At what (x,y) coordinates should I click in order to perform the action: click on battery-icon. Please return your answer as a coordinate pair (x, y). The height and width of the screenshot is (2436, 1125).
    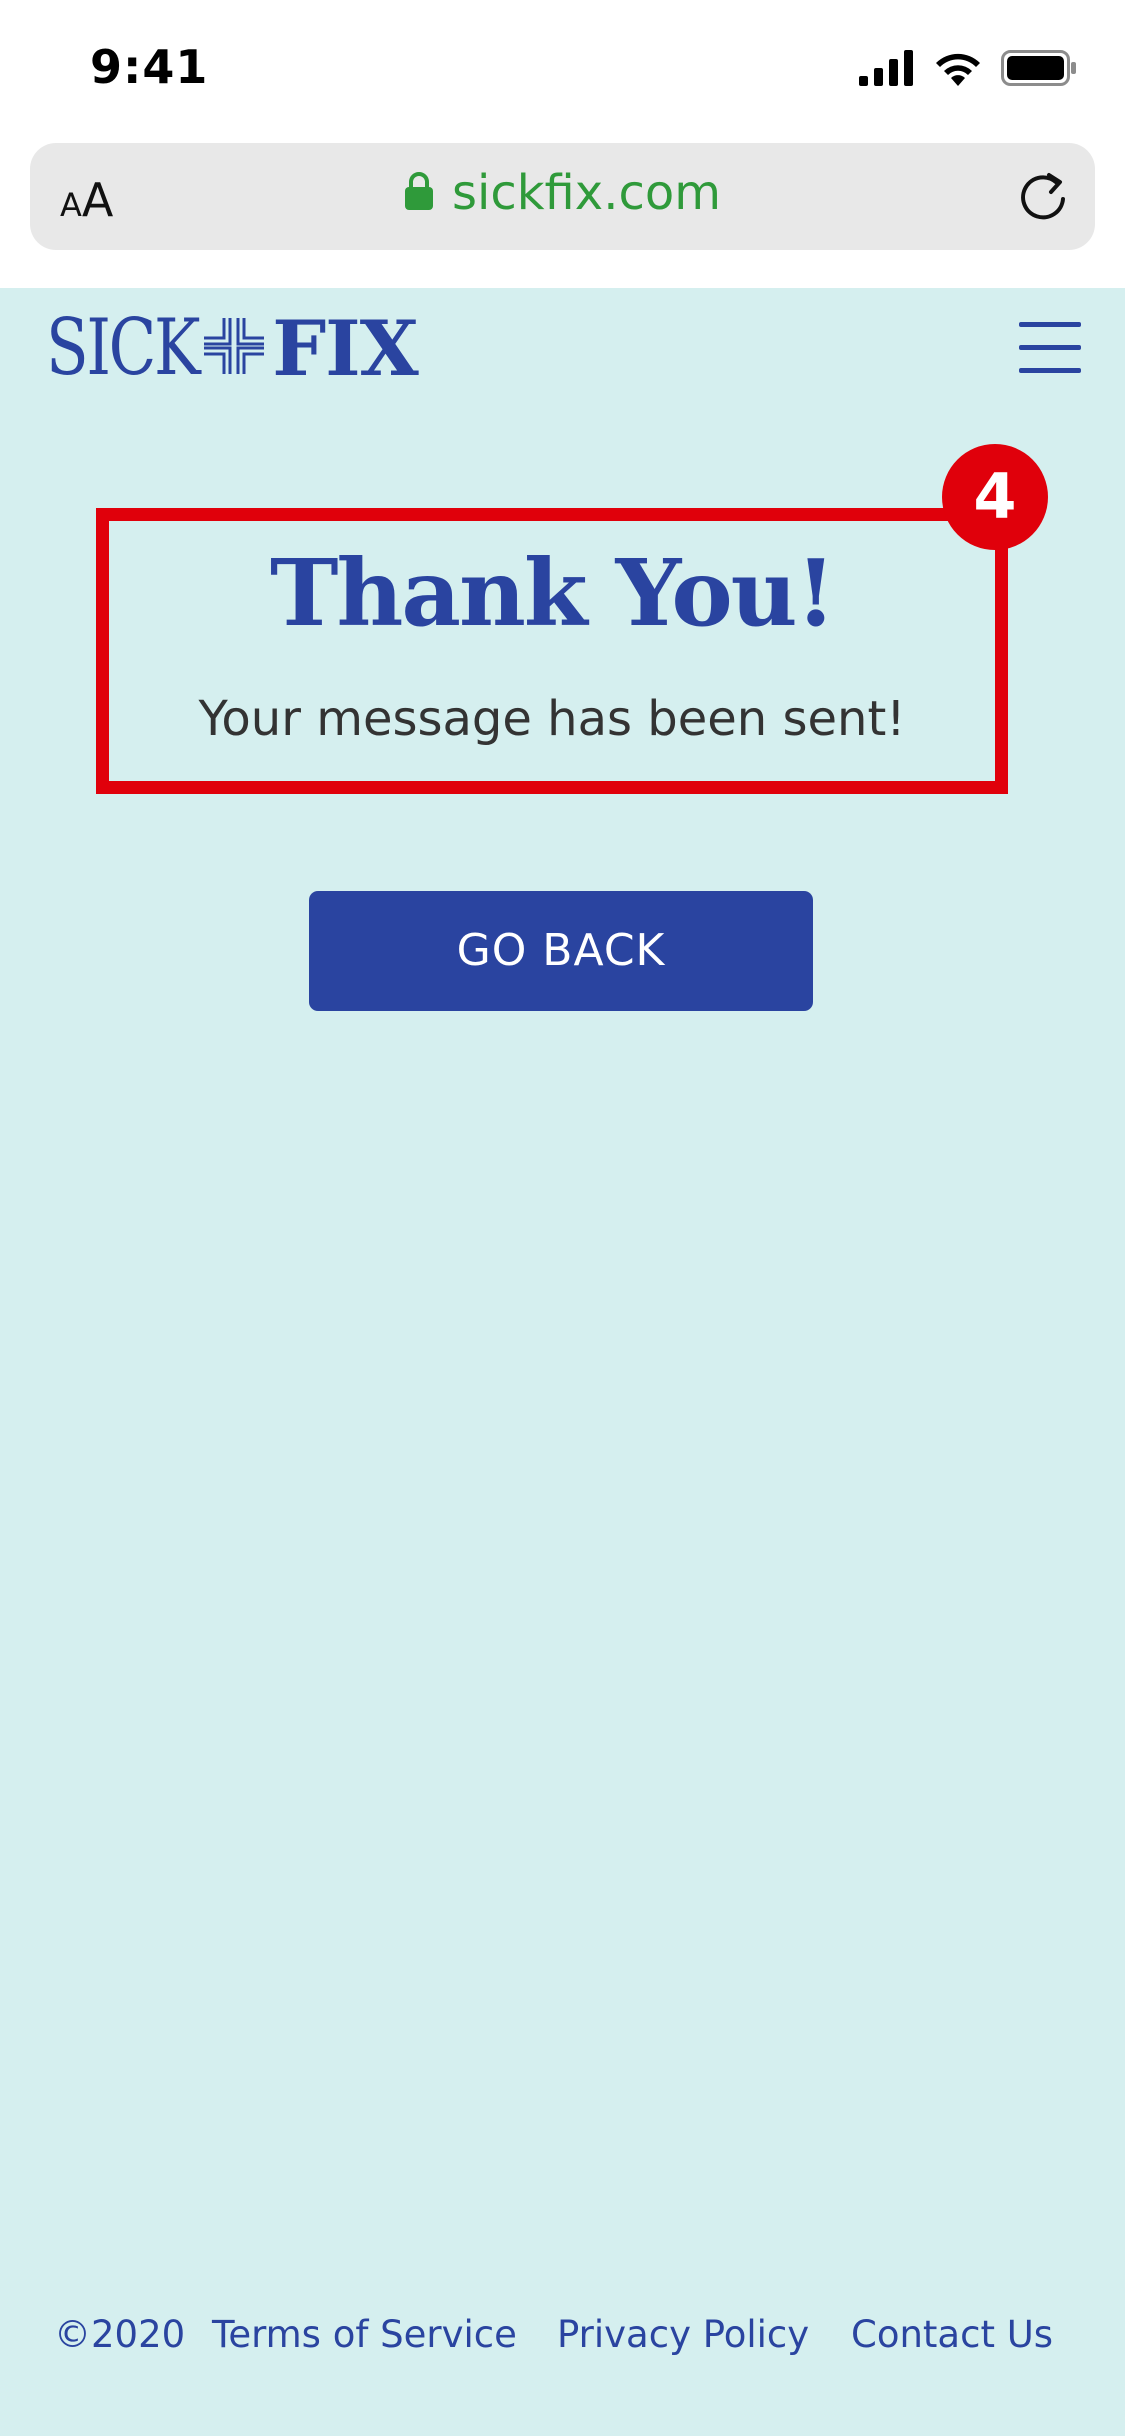
    Looking at the image, I should click on (1039, 70).